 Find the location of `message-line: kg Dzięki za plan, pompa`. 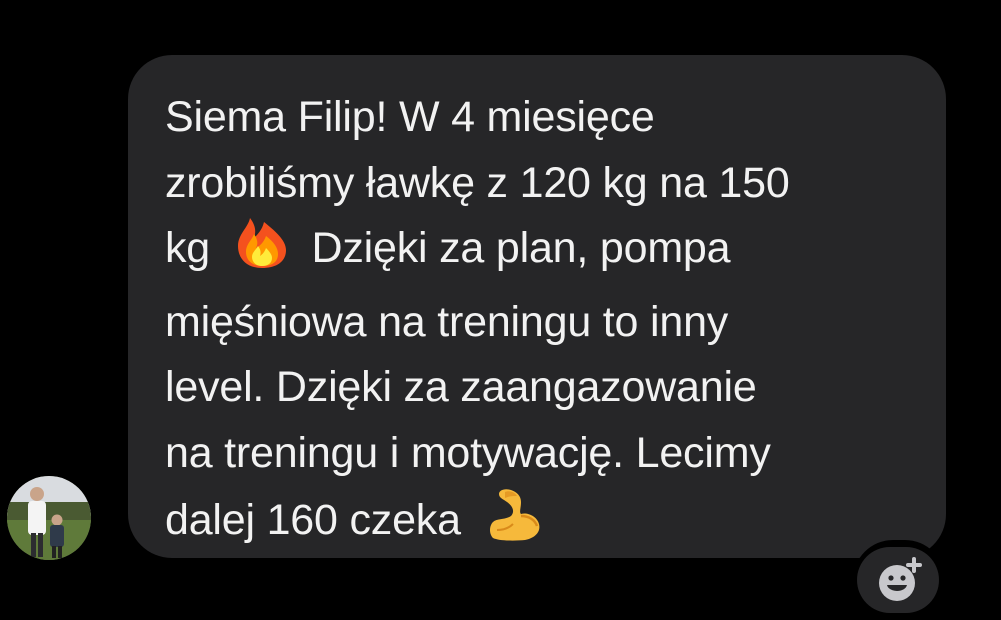

message-line: kg Dzięki za plan, pompa is located at coordinates (540, 253).